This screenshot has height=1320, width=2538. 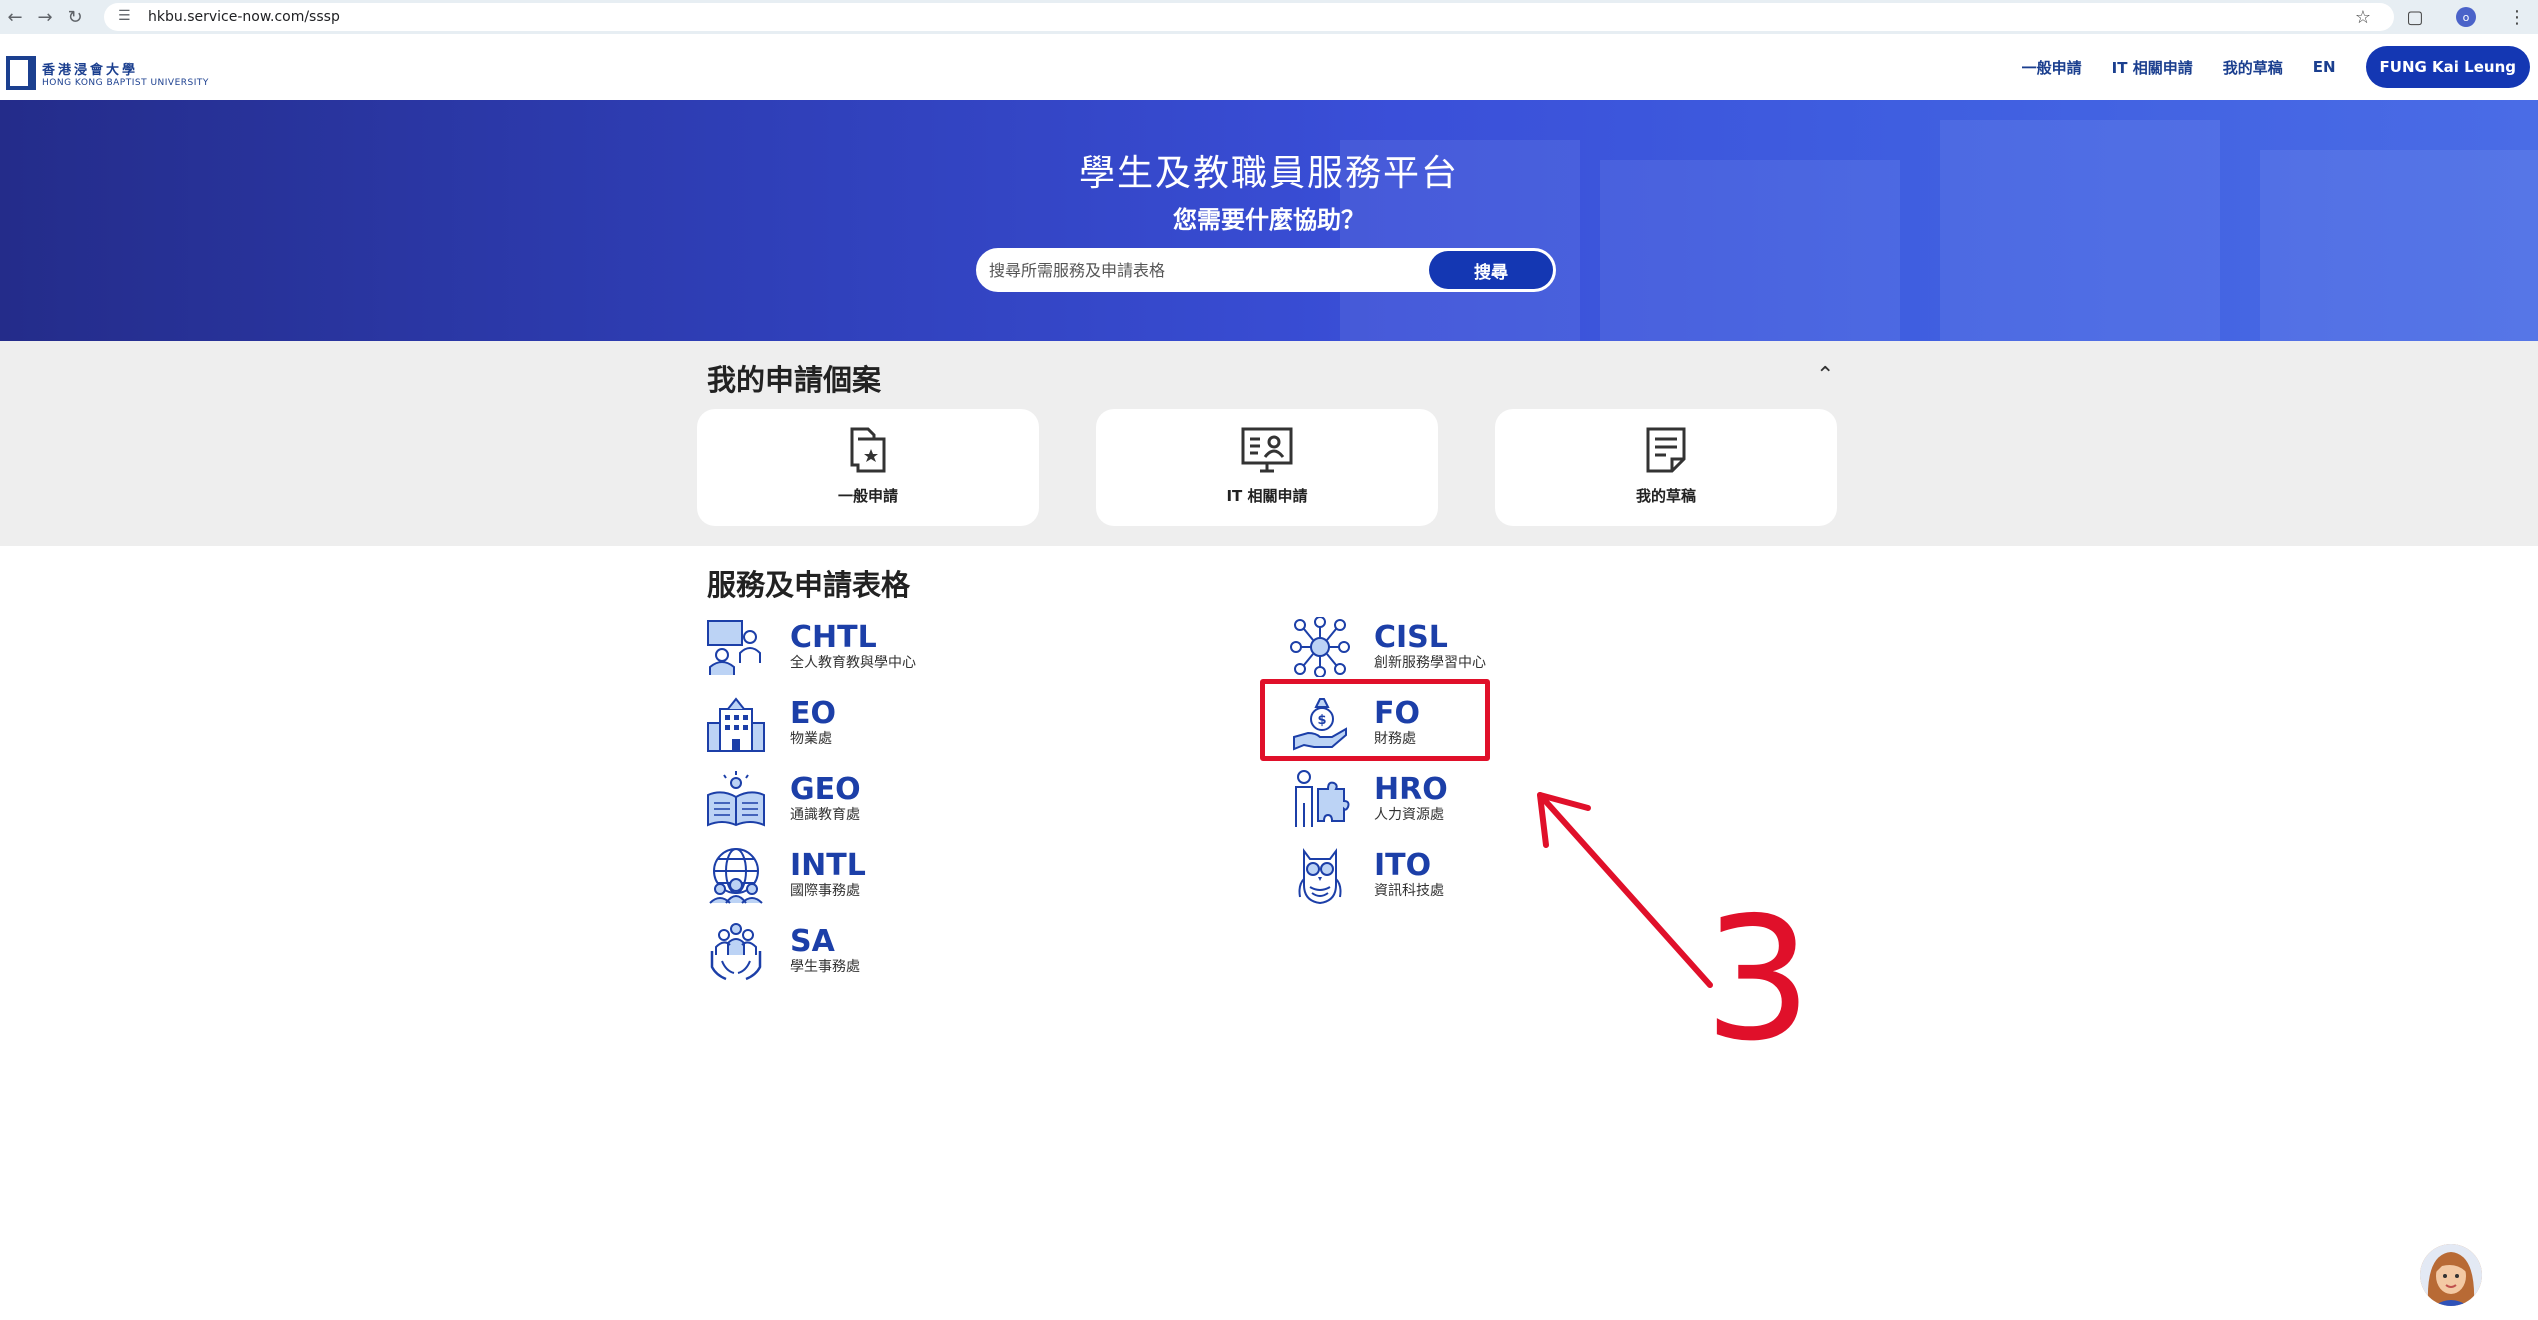 I want to click on annotation-overlay: 3, so click(x=1674, y=935).